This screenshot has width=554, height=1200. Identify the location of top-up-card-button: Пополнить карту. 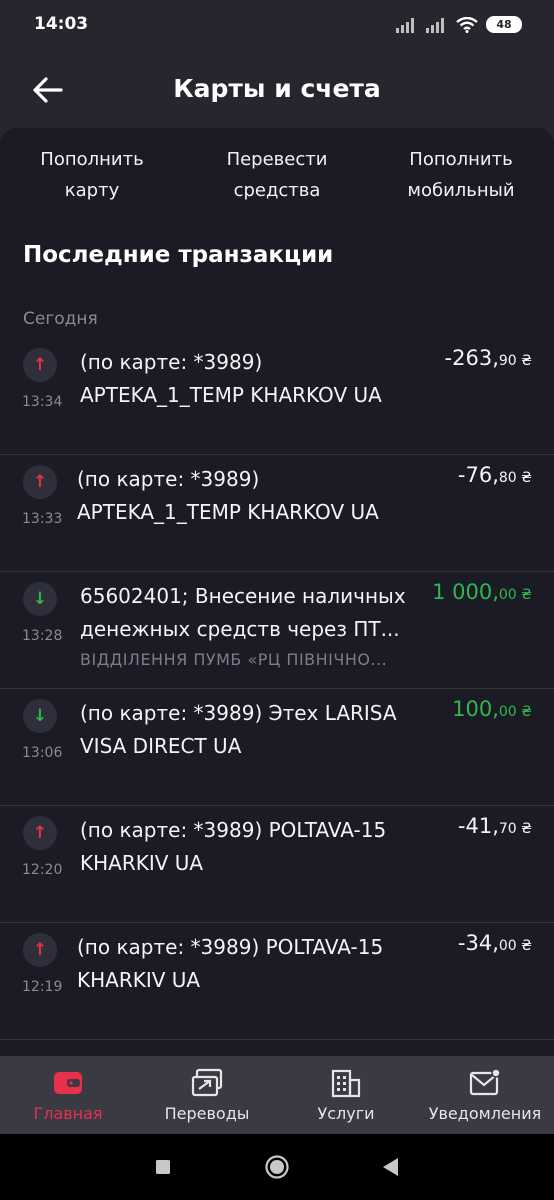
(92, 175).